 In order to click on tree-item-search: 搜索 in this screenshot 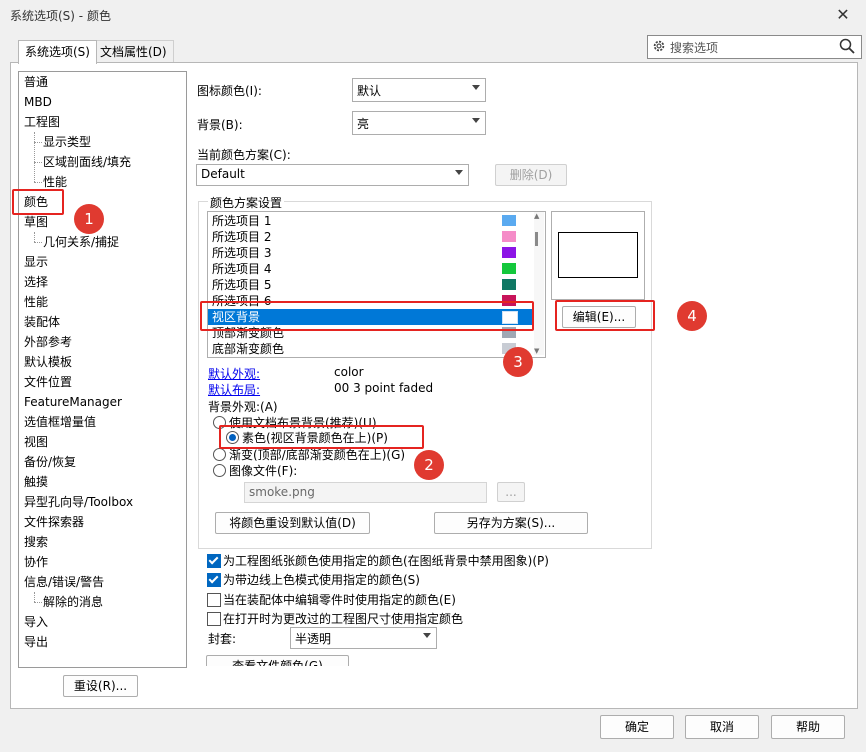, I will do `click(36, 542)`.